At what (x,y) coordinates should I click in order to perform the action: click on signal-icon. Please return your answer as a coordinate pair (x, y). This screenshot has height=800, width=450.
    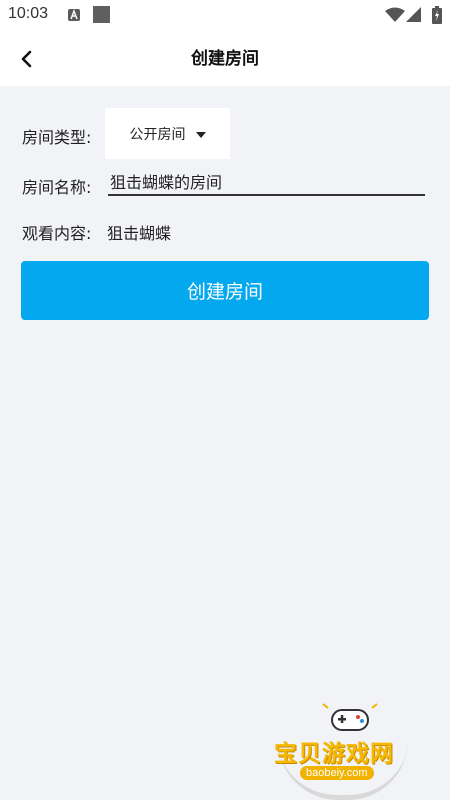
    Looking at the image, I should click on (413, 17).